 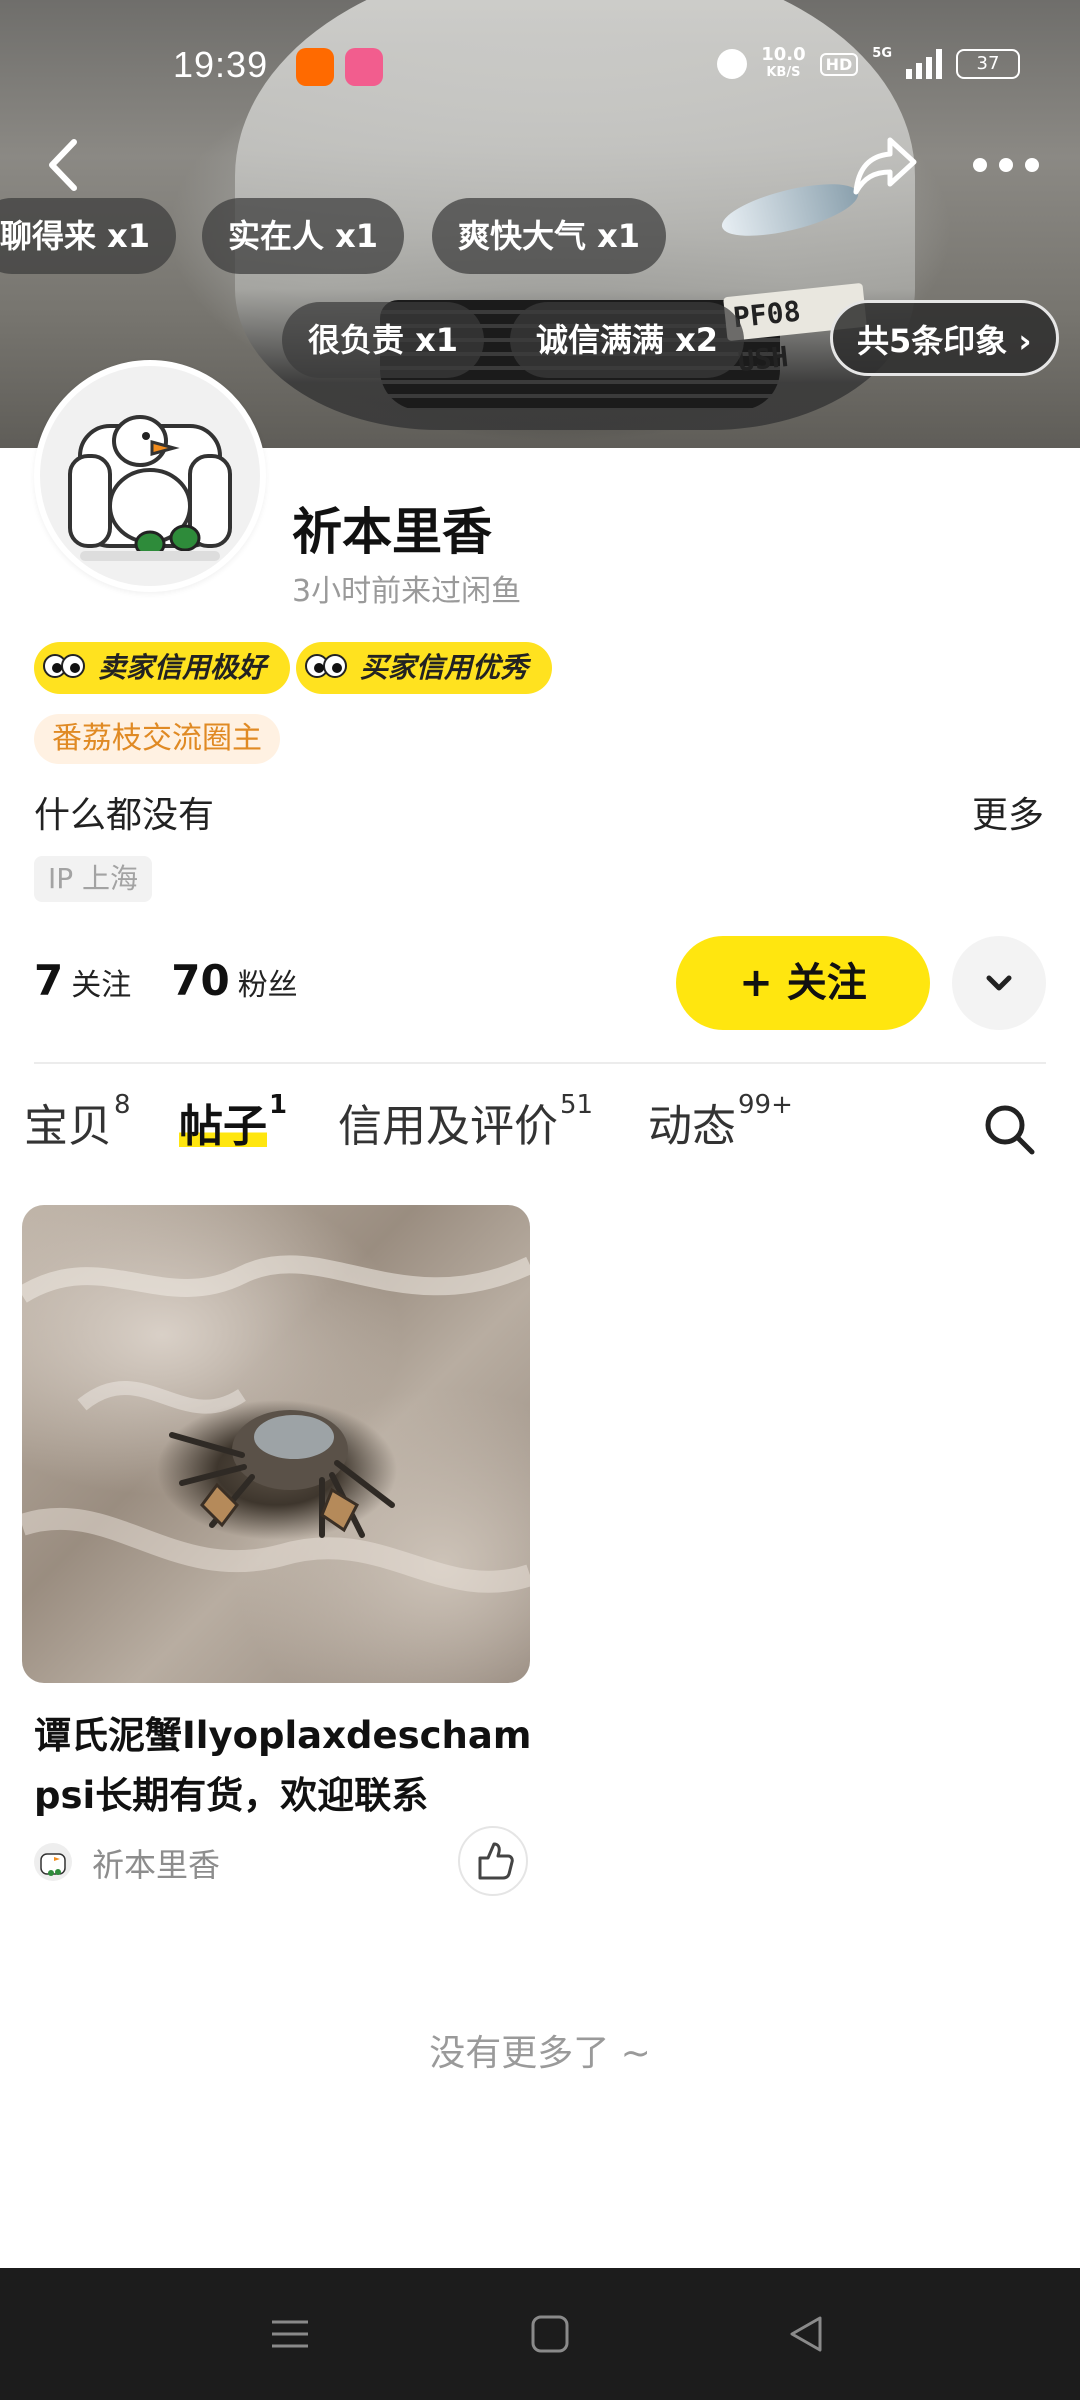 I want to click on followers-count: 70, so click(x=200, y=980).